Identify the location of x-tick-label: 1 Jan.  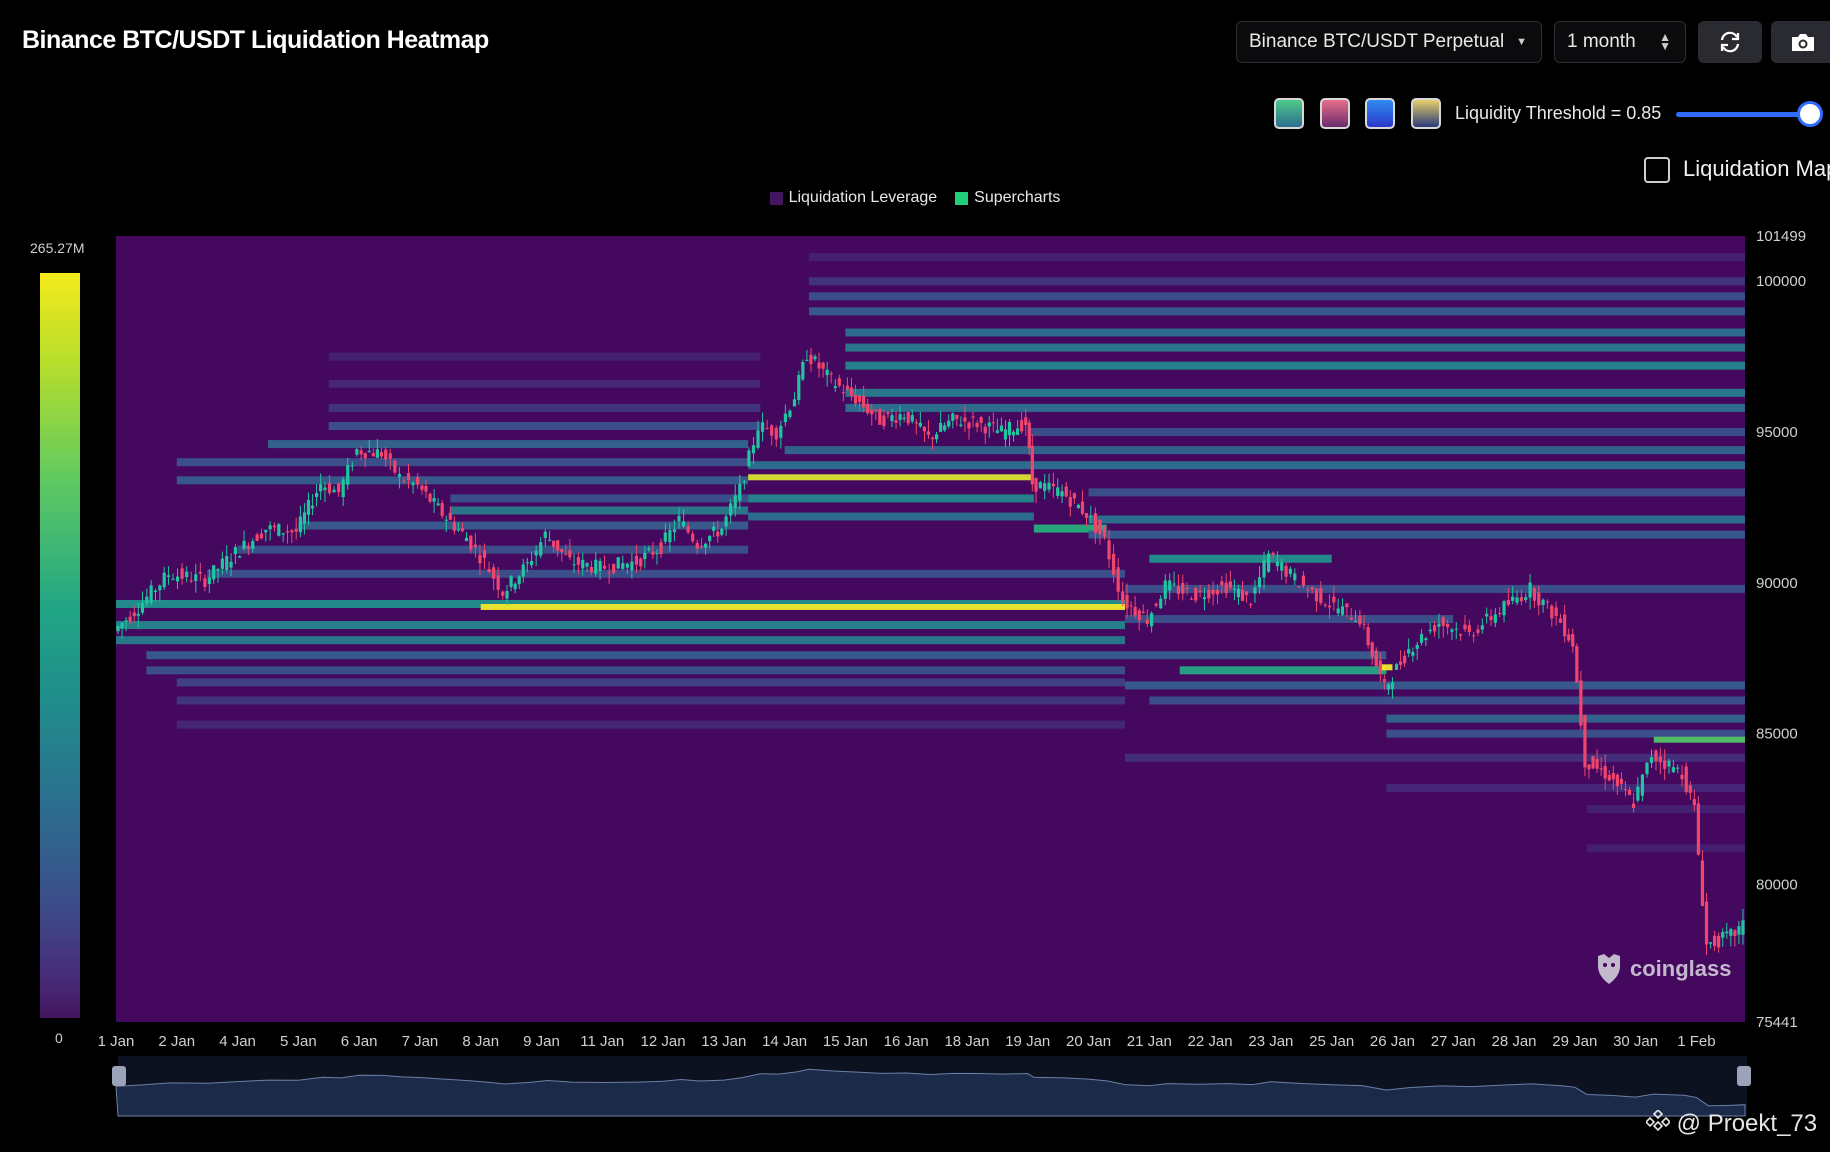
(116, 1041).